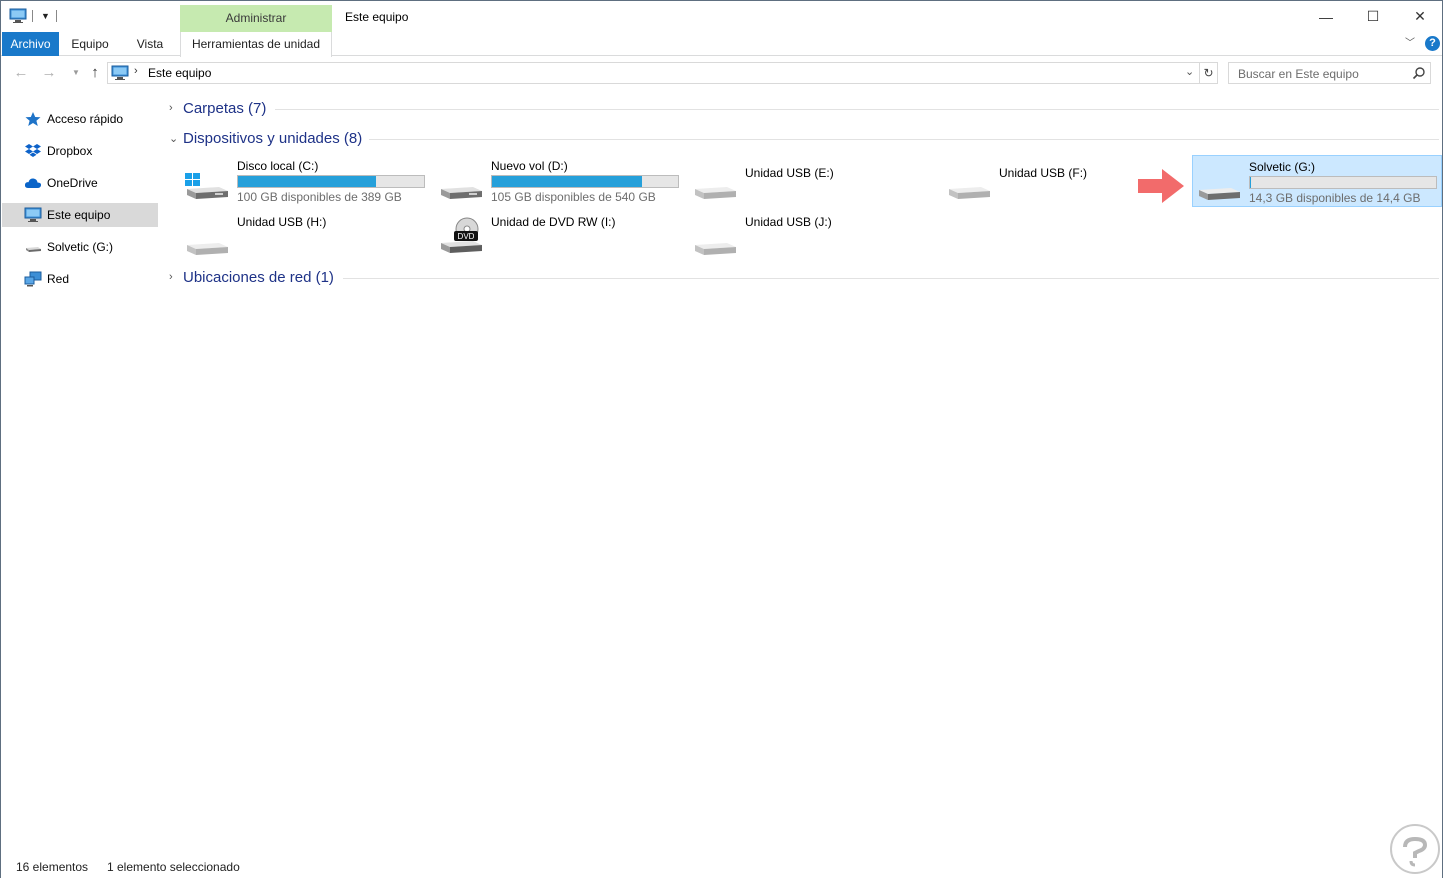 The image size is (1443, 878). Describe the element at coordinates (1418, 73) in the screenshot. I see `search-icon` at that location.